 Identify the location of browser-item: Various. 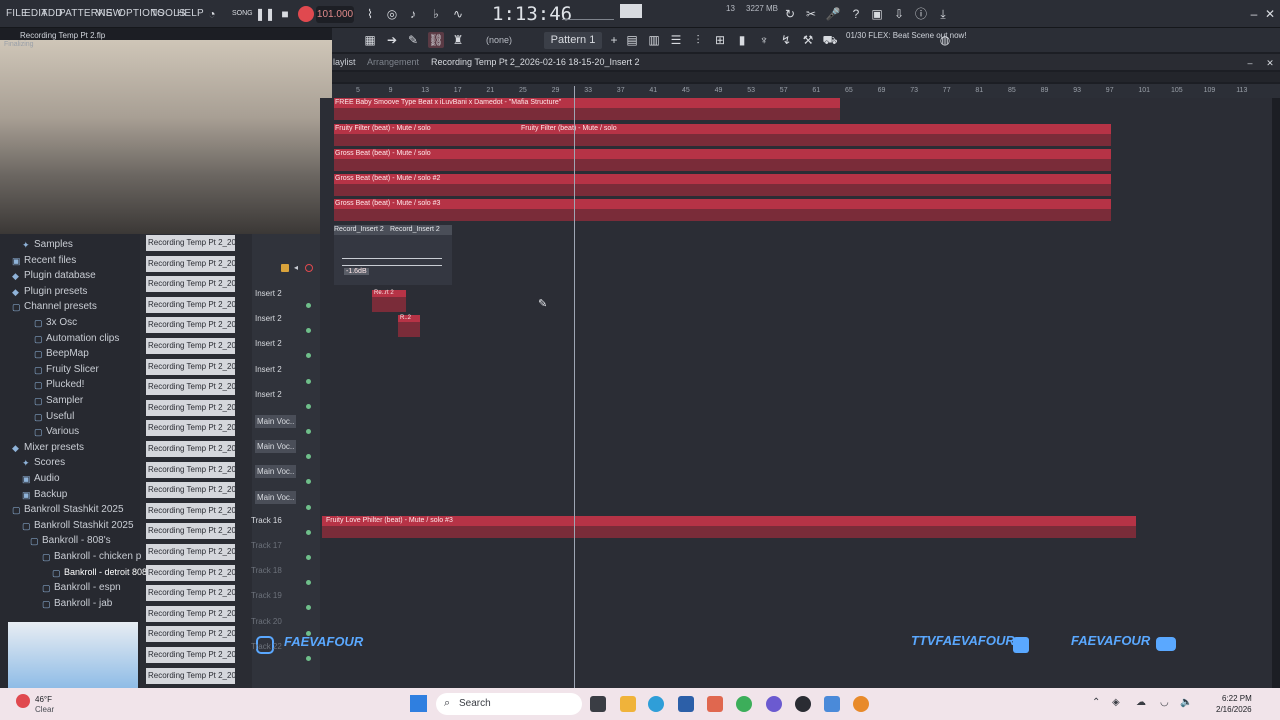
(62, 431).